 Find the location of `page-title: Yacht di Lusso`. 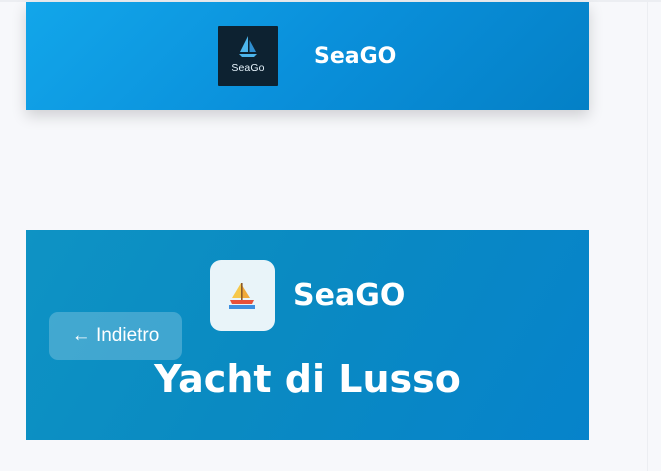

page-title: Yacht di Lusso is located at coordinates (307, 379).